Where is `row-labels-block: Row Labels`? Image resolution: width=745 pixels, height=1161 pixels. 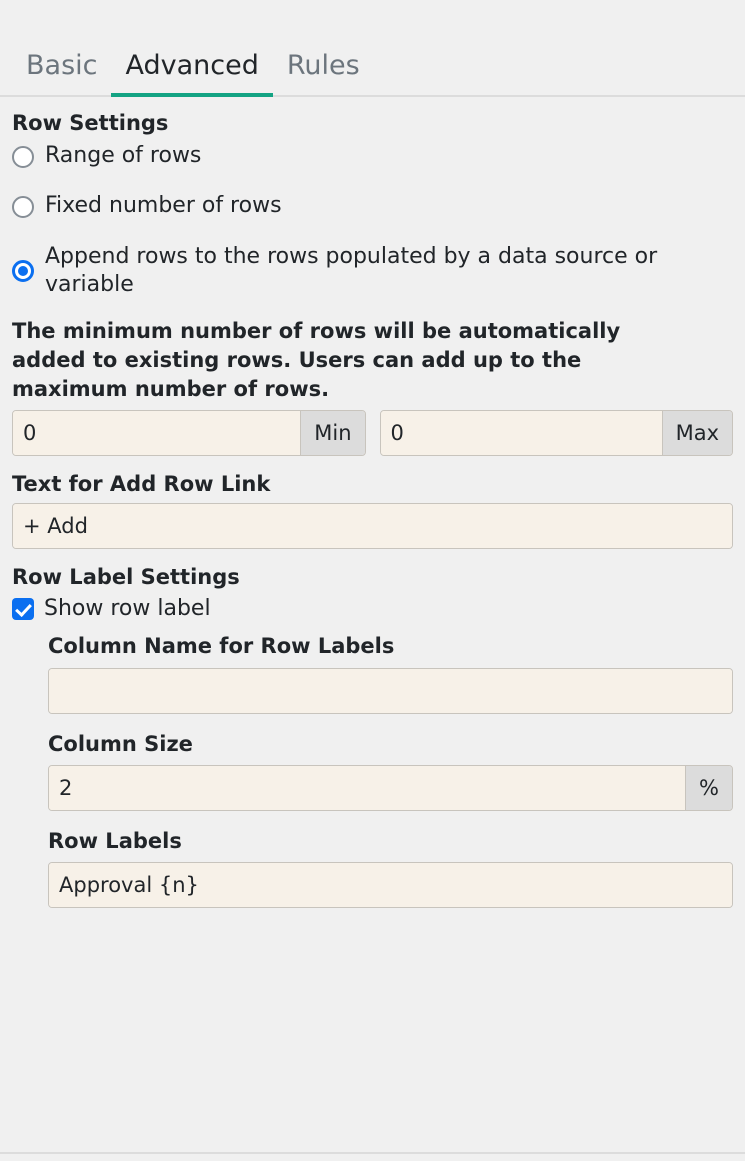
row-labels-block: Row Labels is located at coordinates (390, 868).